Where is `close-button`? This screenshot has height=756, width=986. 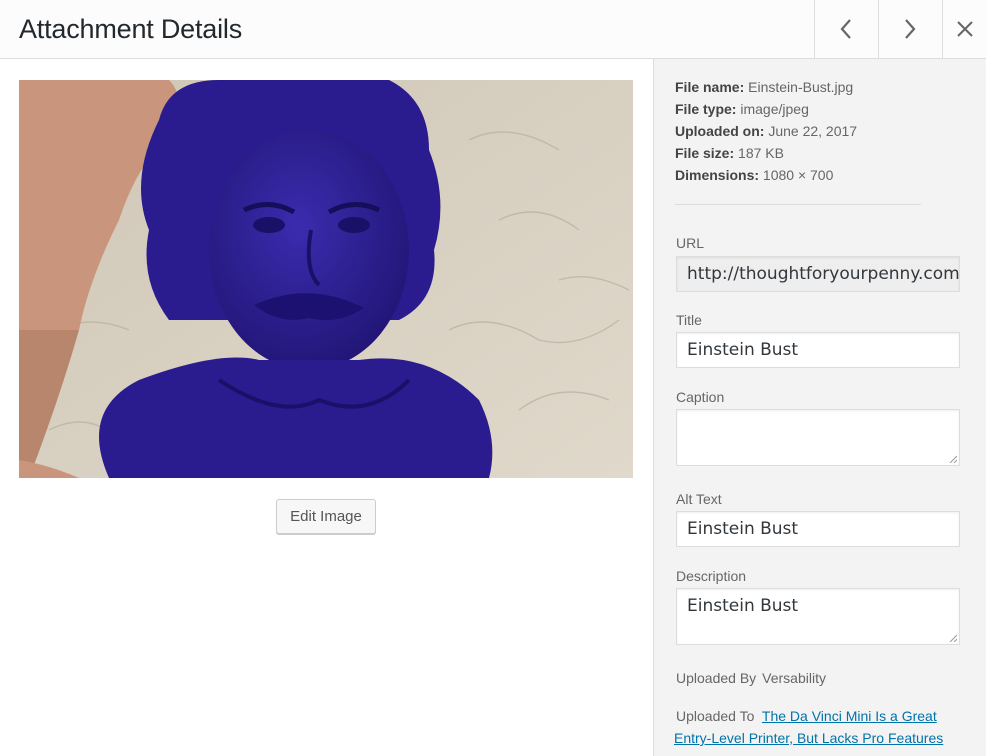 close-button is located at coordinates (964, 29).